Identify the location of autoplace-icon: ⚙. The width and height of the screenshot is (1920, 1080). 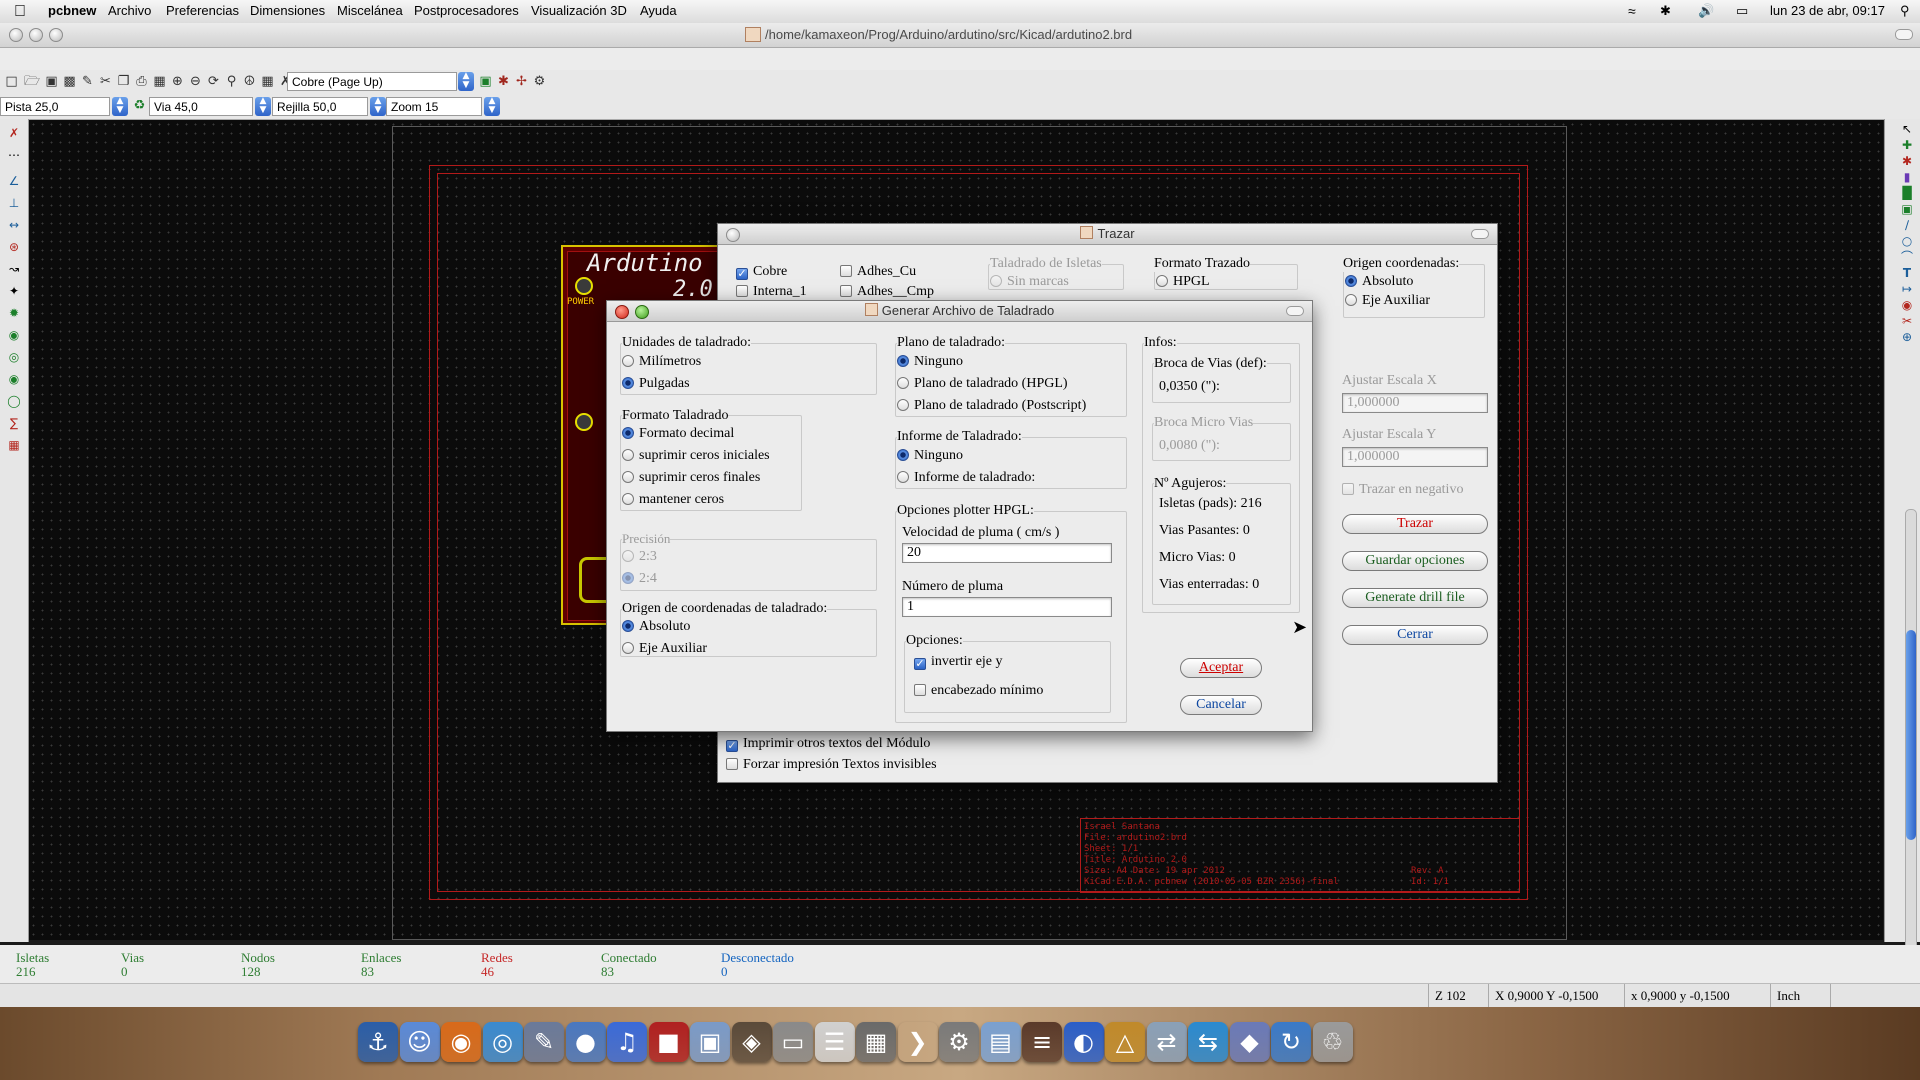
(539, 81).